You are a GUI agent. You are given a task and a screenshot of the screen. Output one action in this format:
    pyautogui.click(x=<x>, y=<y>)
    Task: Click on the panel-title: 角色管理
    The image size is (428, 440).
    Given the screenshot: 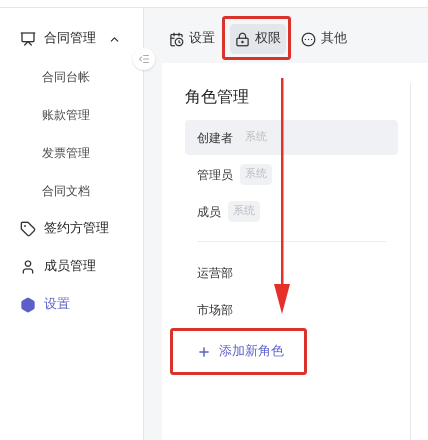 What is the action you would take?
    pyautogui.click(x=217, y=97)
    